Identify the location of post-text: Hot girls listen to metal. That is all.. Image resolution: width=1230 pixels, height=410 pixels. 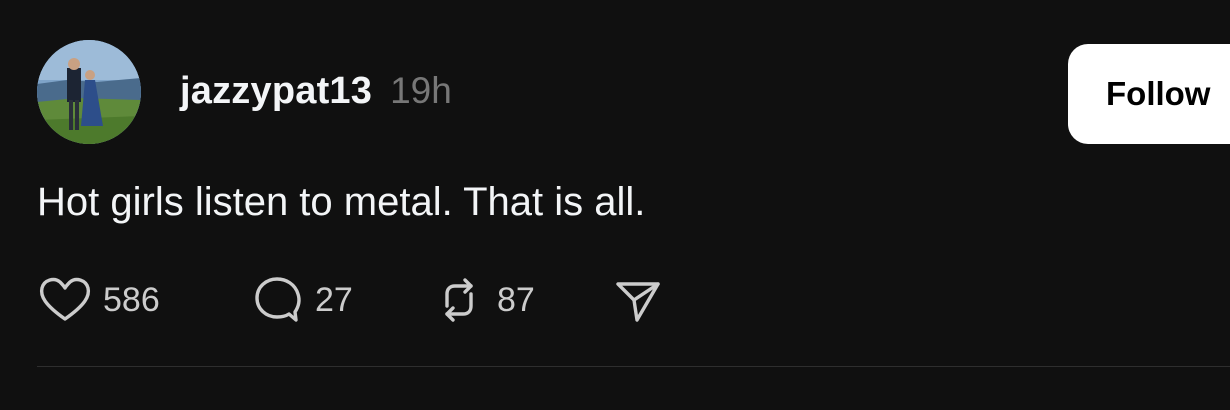
(341, 202).